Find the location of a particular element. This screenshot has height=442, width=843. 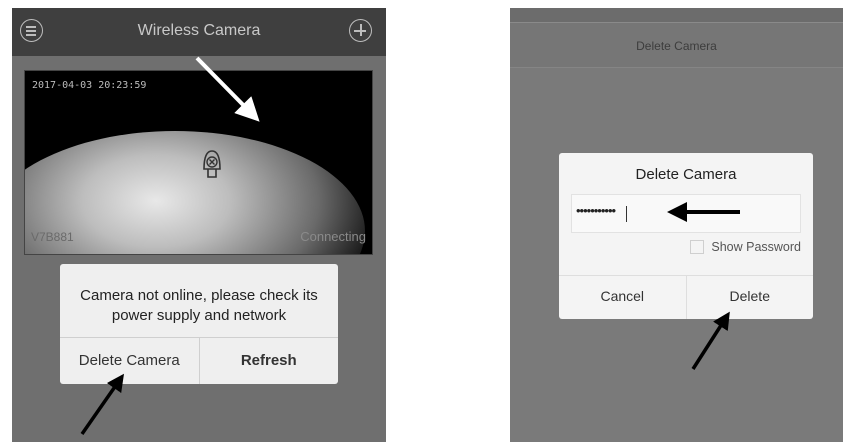

show-password-toggle: Show Password is located at coordinates (745, 247).